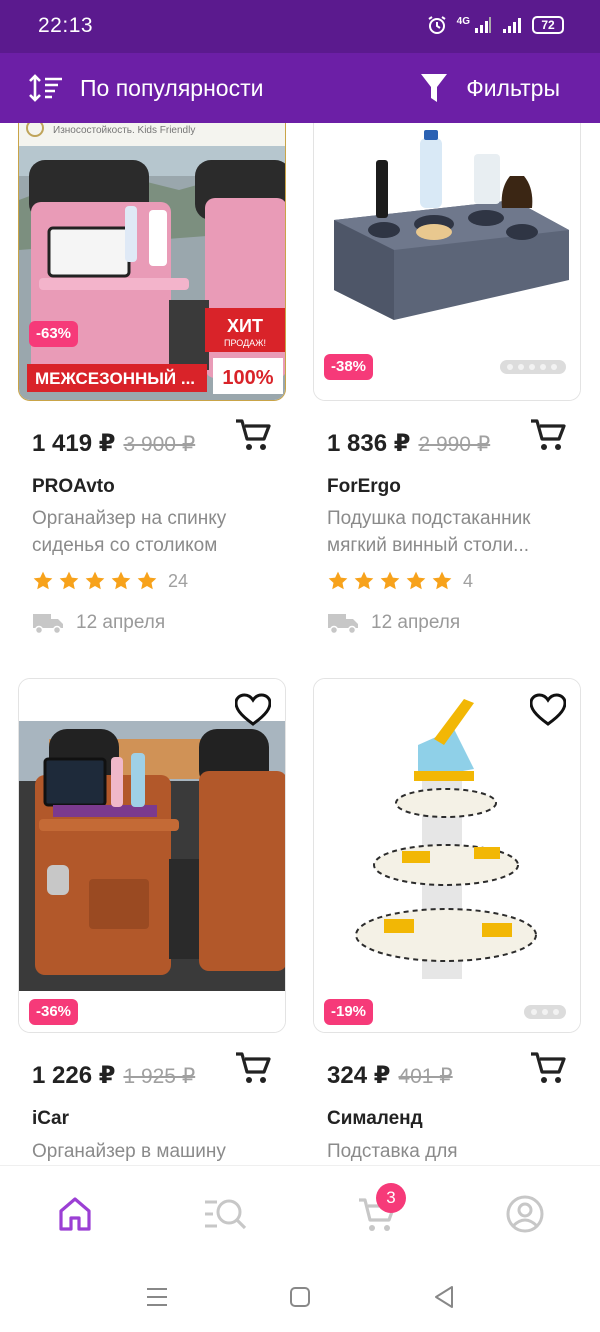 The height and width of the screenshot is (1332, 600). What do you see at coordinates (468, 580) in the screenshot?
I see `rating-count: 4` at bounding box center [468, 580].